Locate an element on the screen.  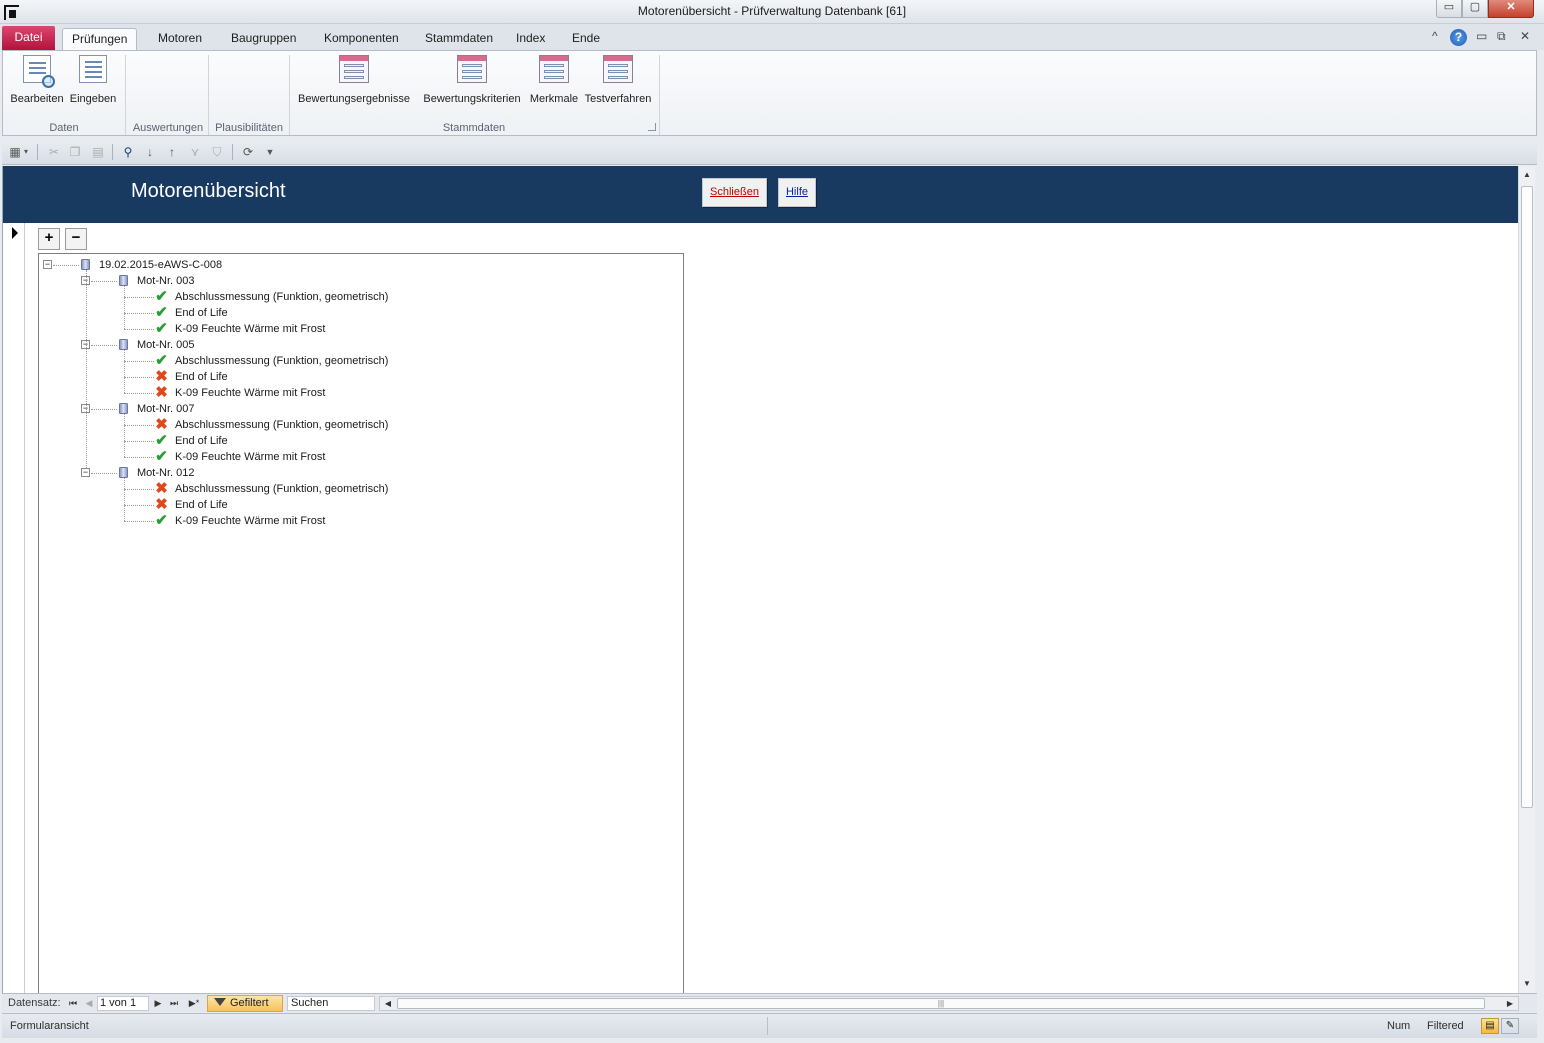
test-node: ✖ K-09 Feuchte Wärme mit Frost is located at coordinates (339, 393).